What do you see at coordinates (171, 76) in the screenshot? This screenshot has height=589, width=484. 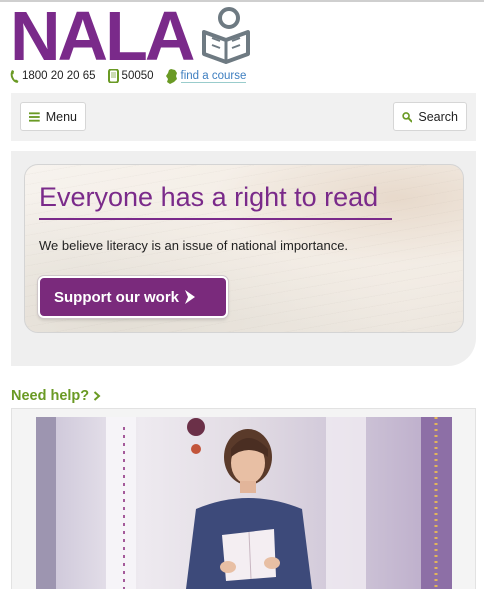 I see `ireland-map-icon` at bounding box center [171, 76].